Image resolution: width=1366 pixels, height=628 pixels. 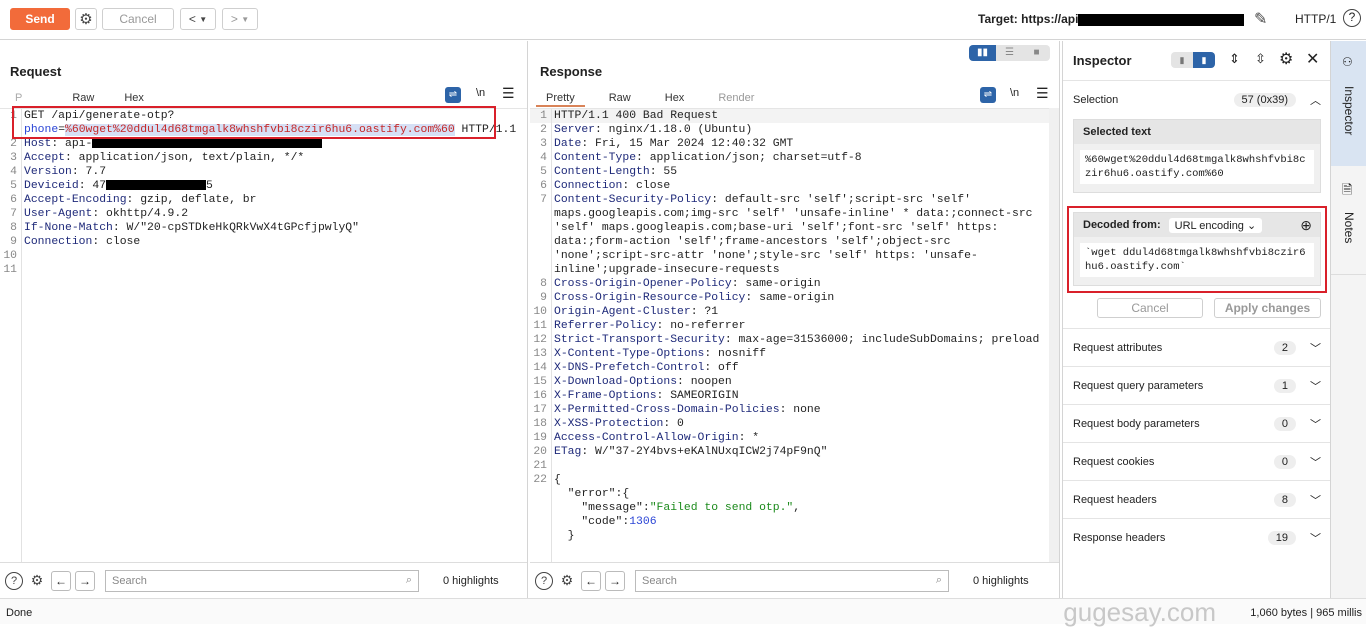 I want to click on apply-changes-button: Apply changes, so click(x=1267, y=308).